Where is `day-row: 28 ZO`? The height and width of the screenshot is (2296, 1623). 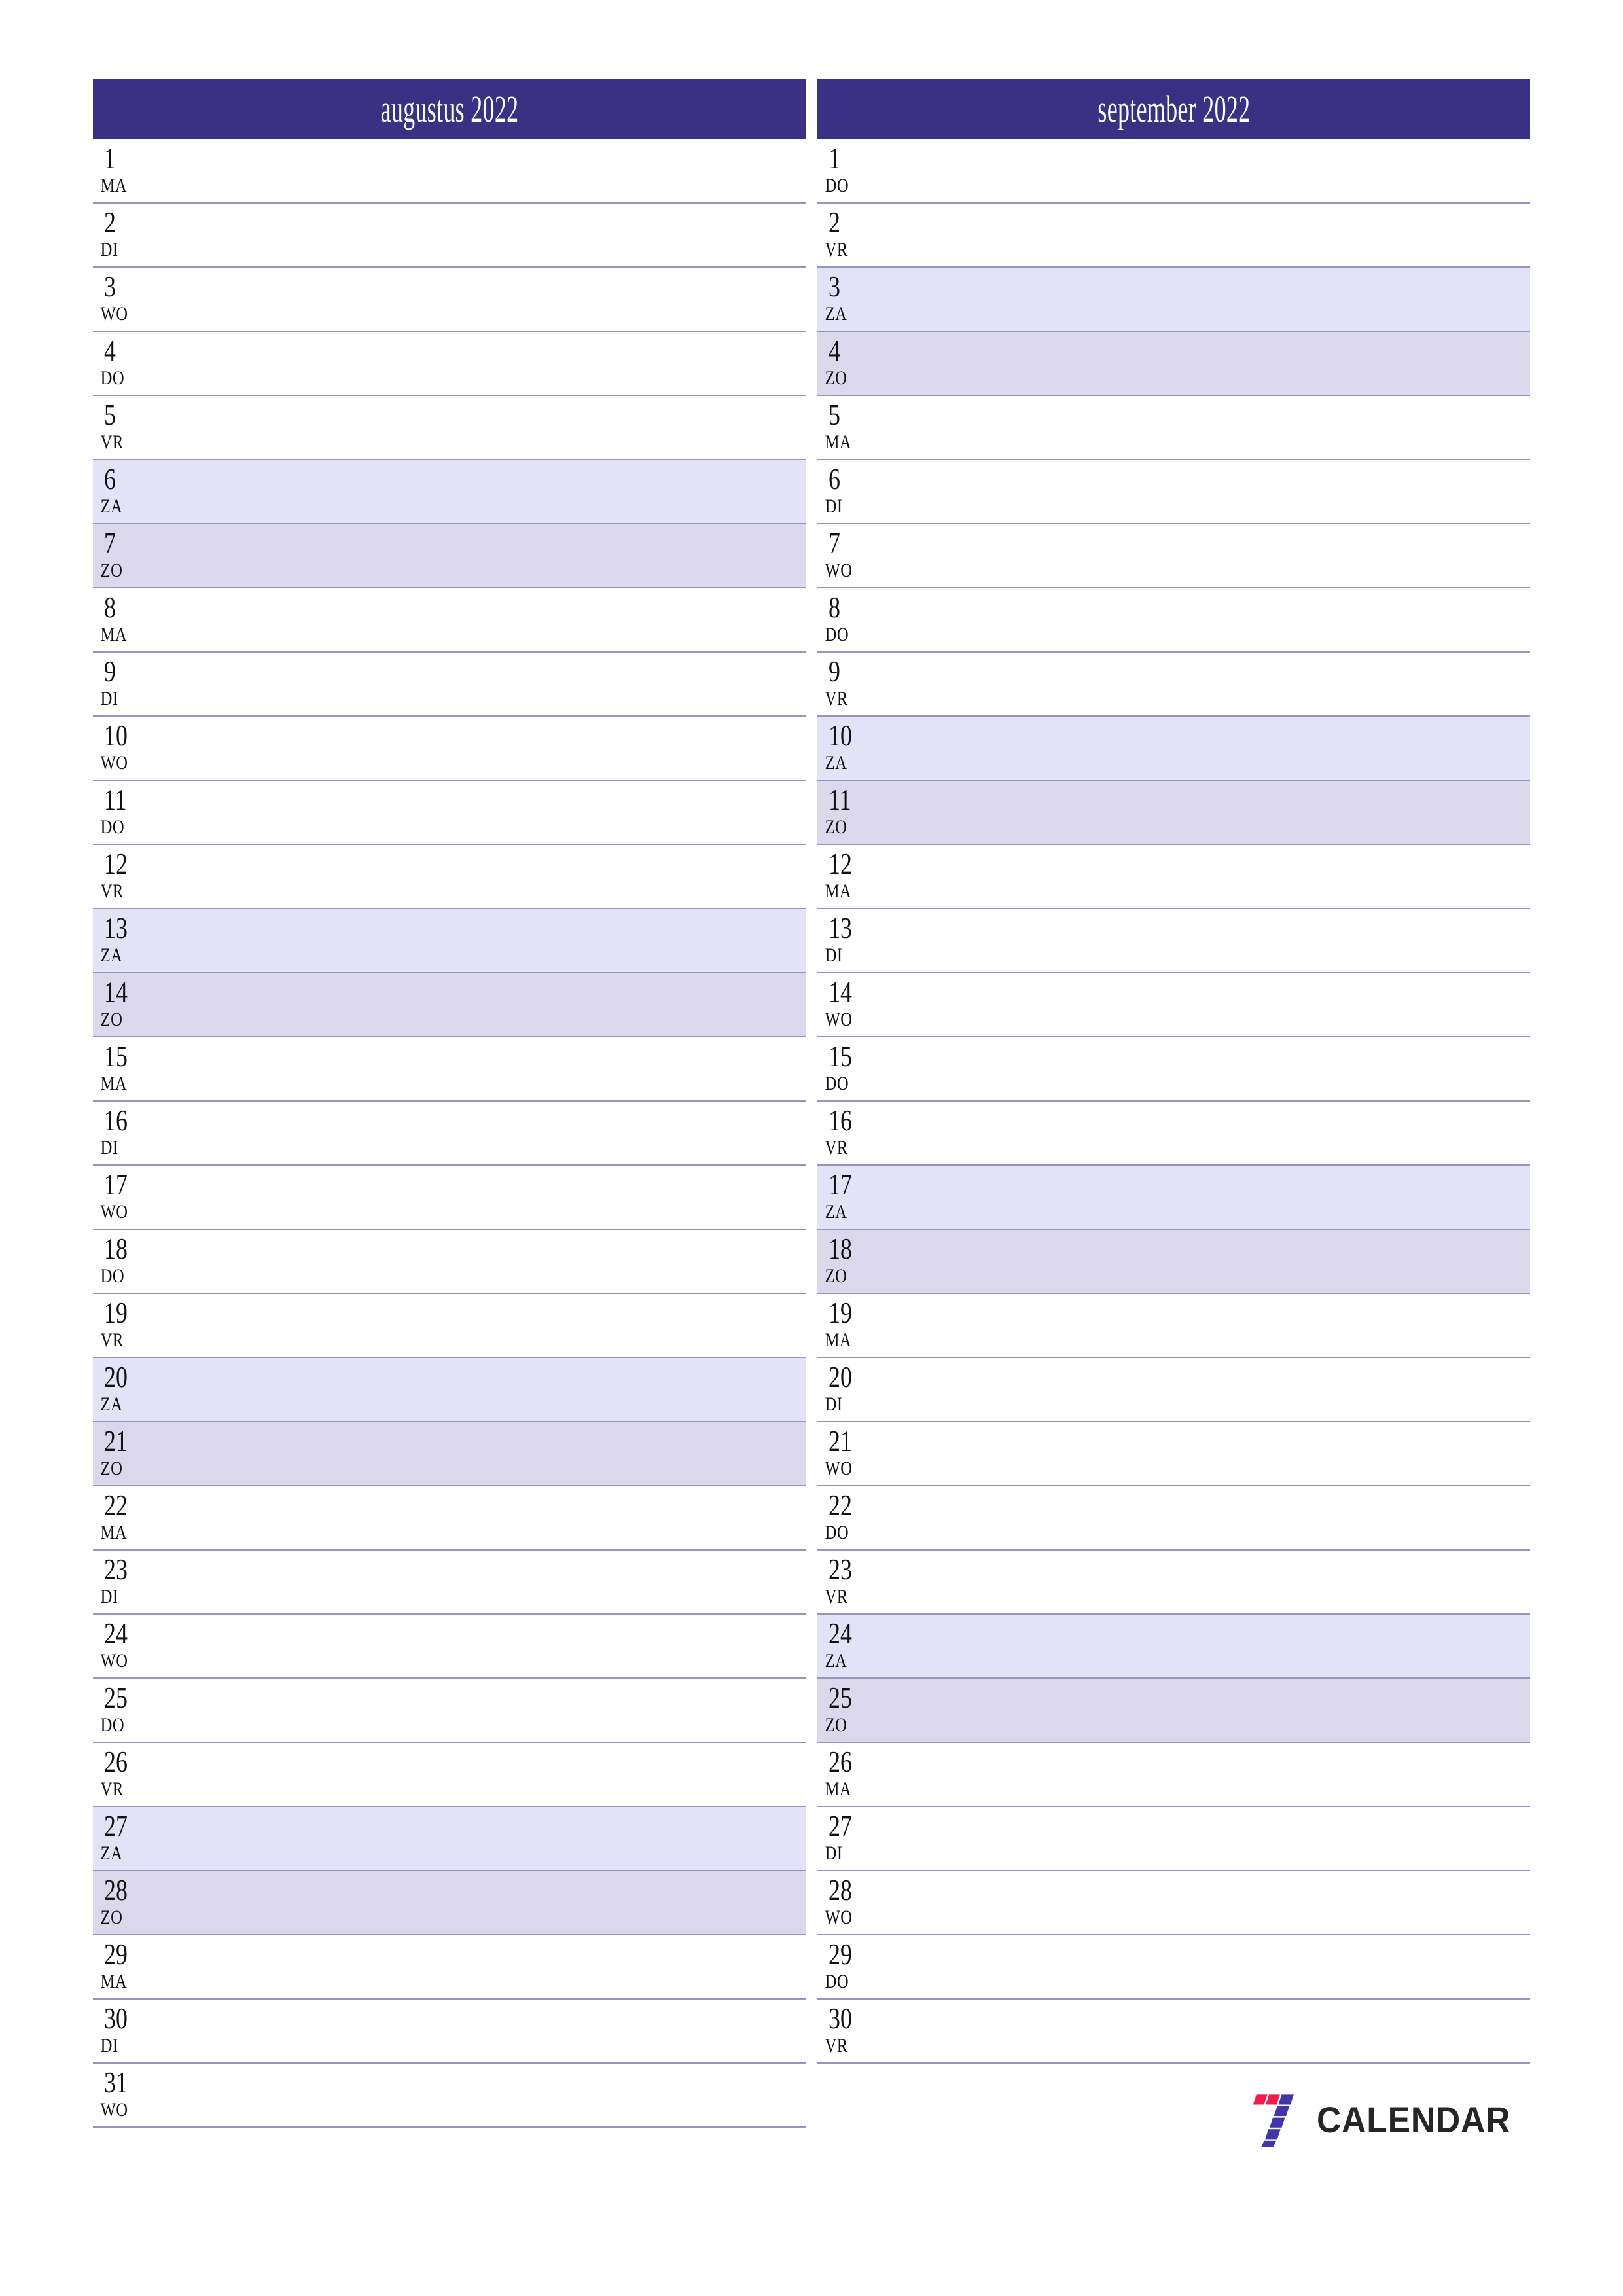 day-row: 28 ZO is located at coordinates (450, 1903).